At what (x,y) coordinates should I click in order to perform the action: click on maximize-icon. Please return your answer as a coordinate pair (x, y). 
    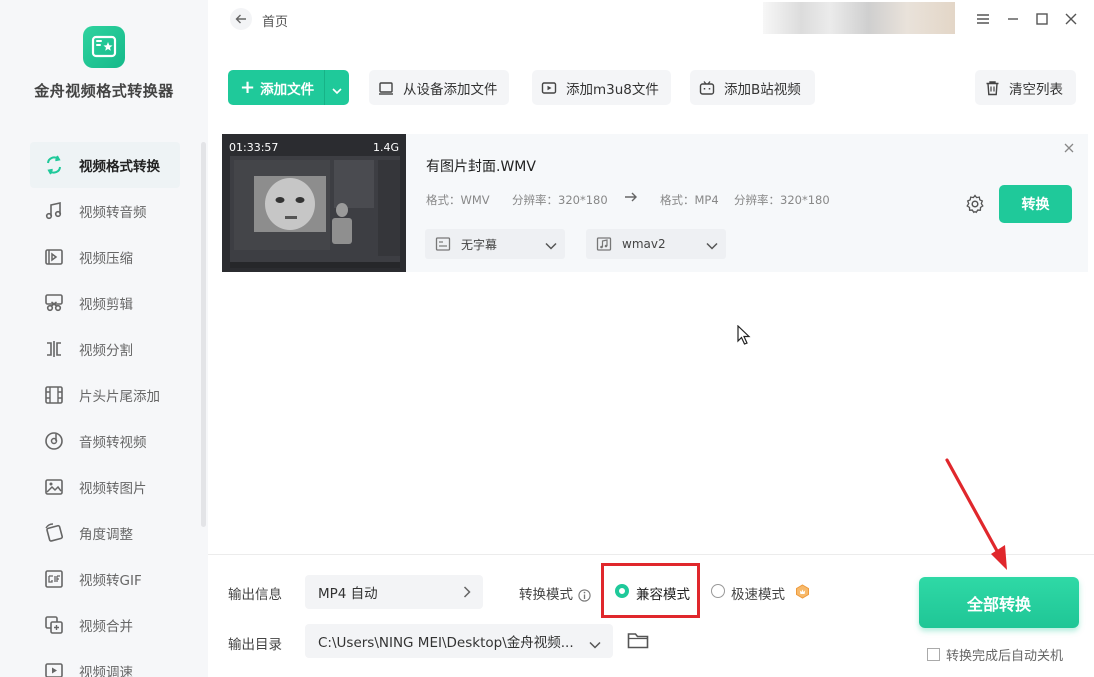
    Looking at the image, I should click on (1042, 19).